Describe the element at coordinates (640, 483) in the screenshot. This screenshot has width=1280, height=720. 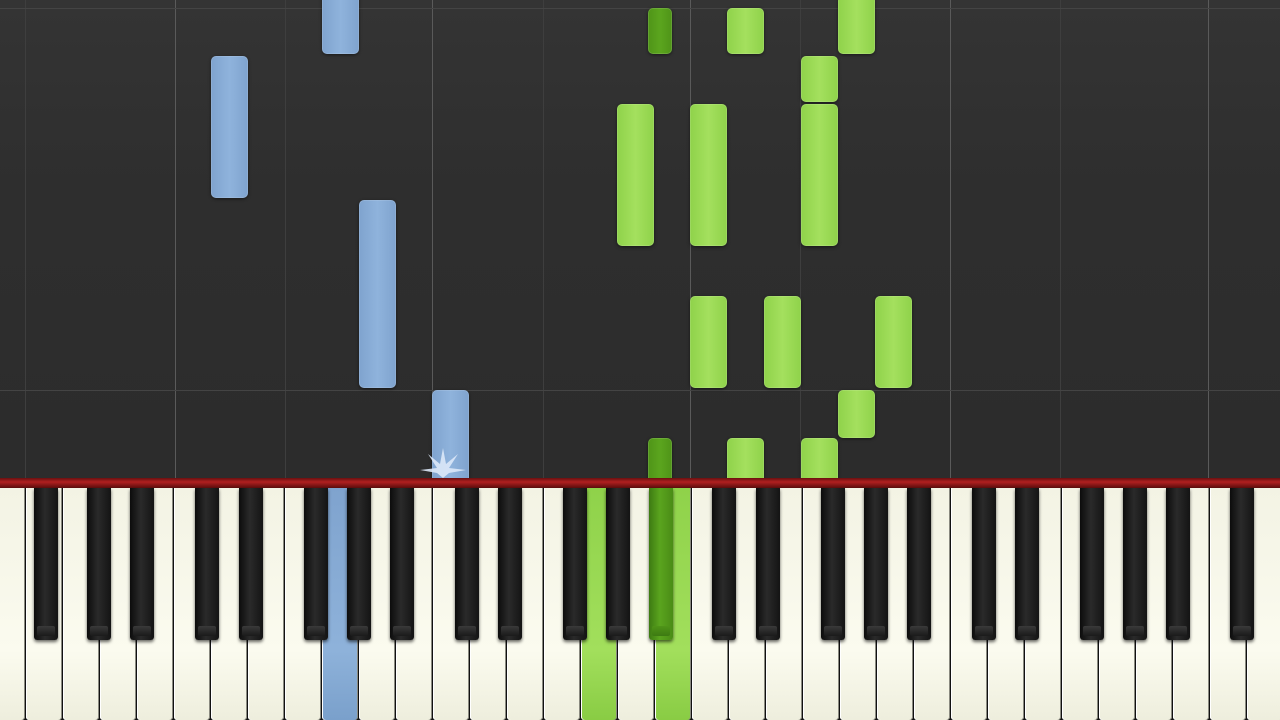
I see `keyboard-top-bar` at that location.